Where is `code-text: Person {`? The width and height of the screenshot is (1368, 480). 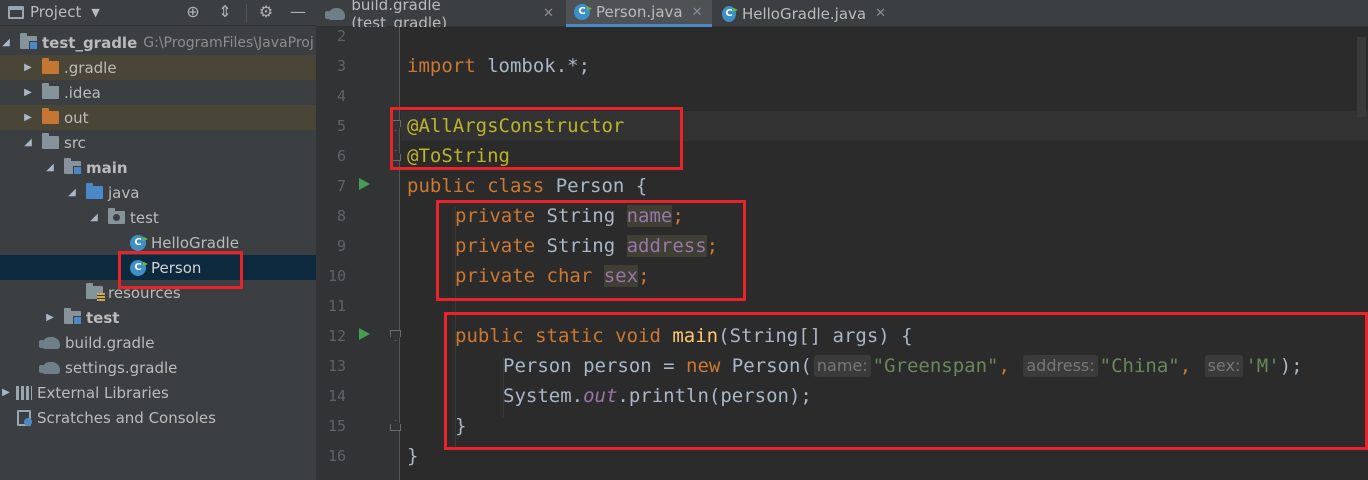
code-text: Person { is located at coordinates (596, 186).